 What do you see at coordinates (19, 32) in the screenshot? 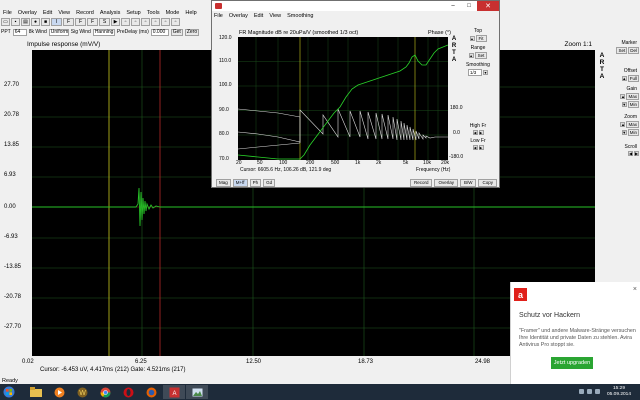
I see `ppt-select: 64` at bounding box center [19, 32].